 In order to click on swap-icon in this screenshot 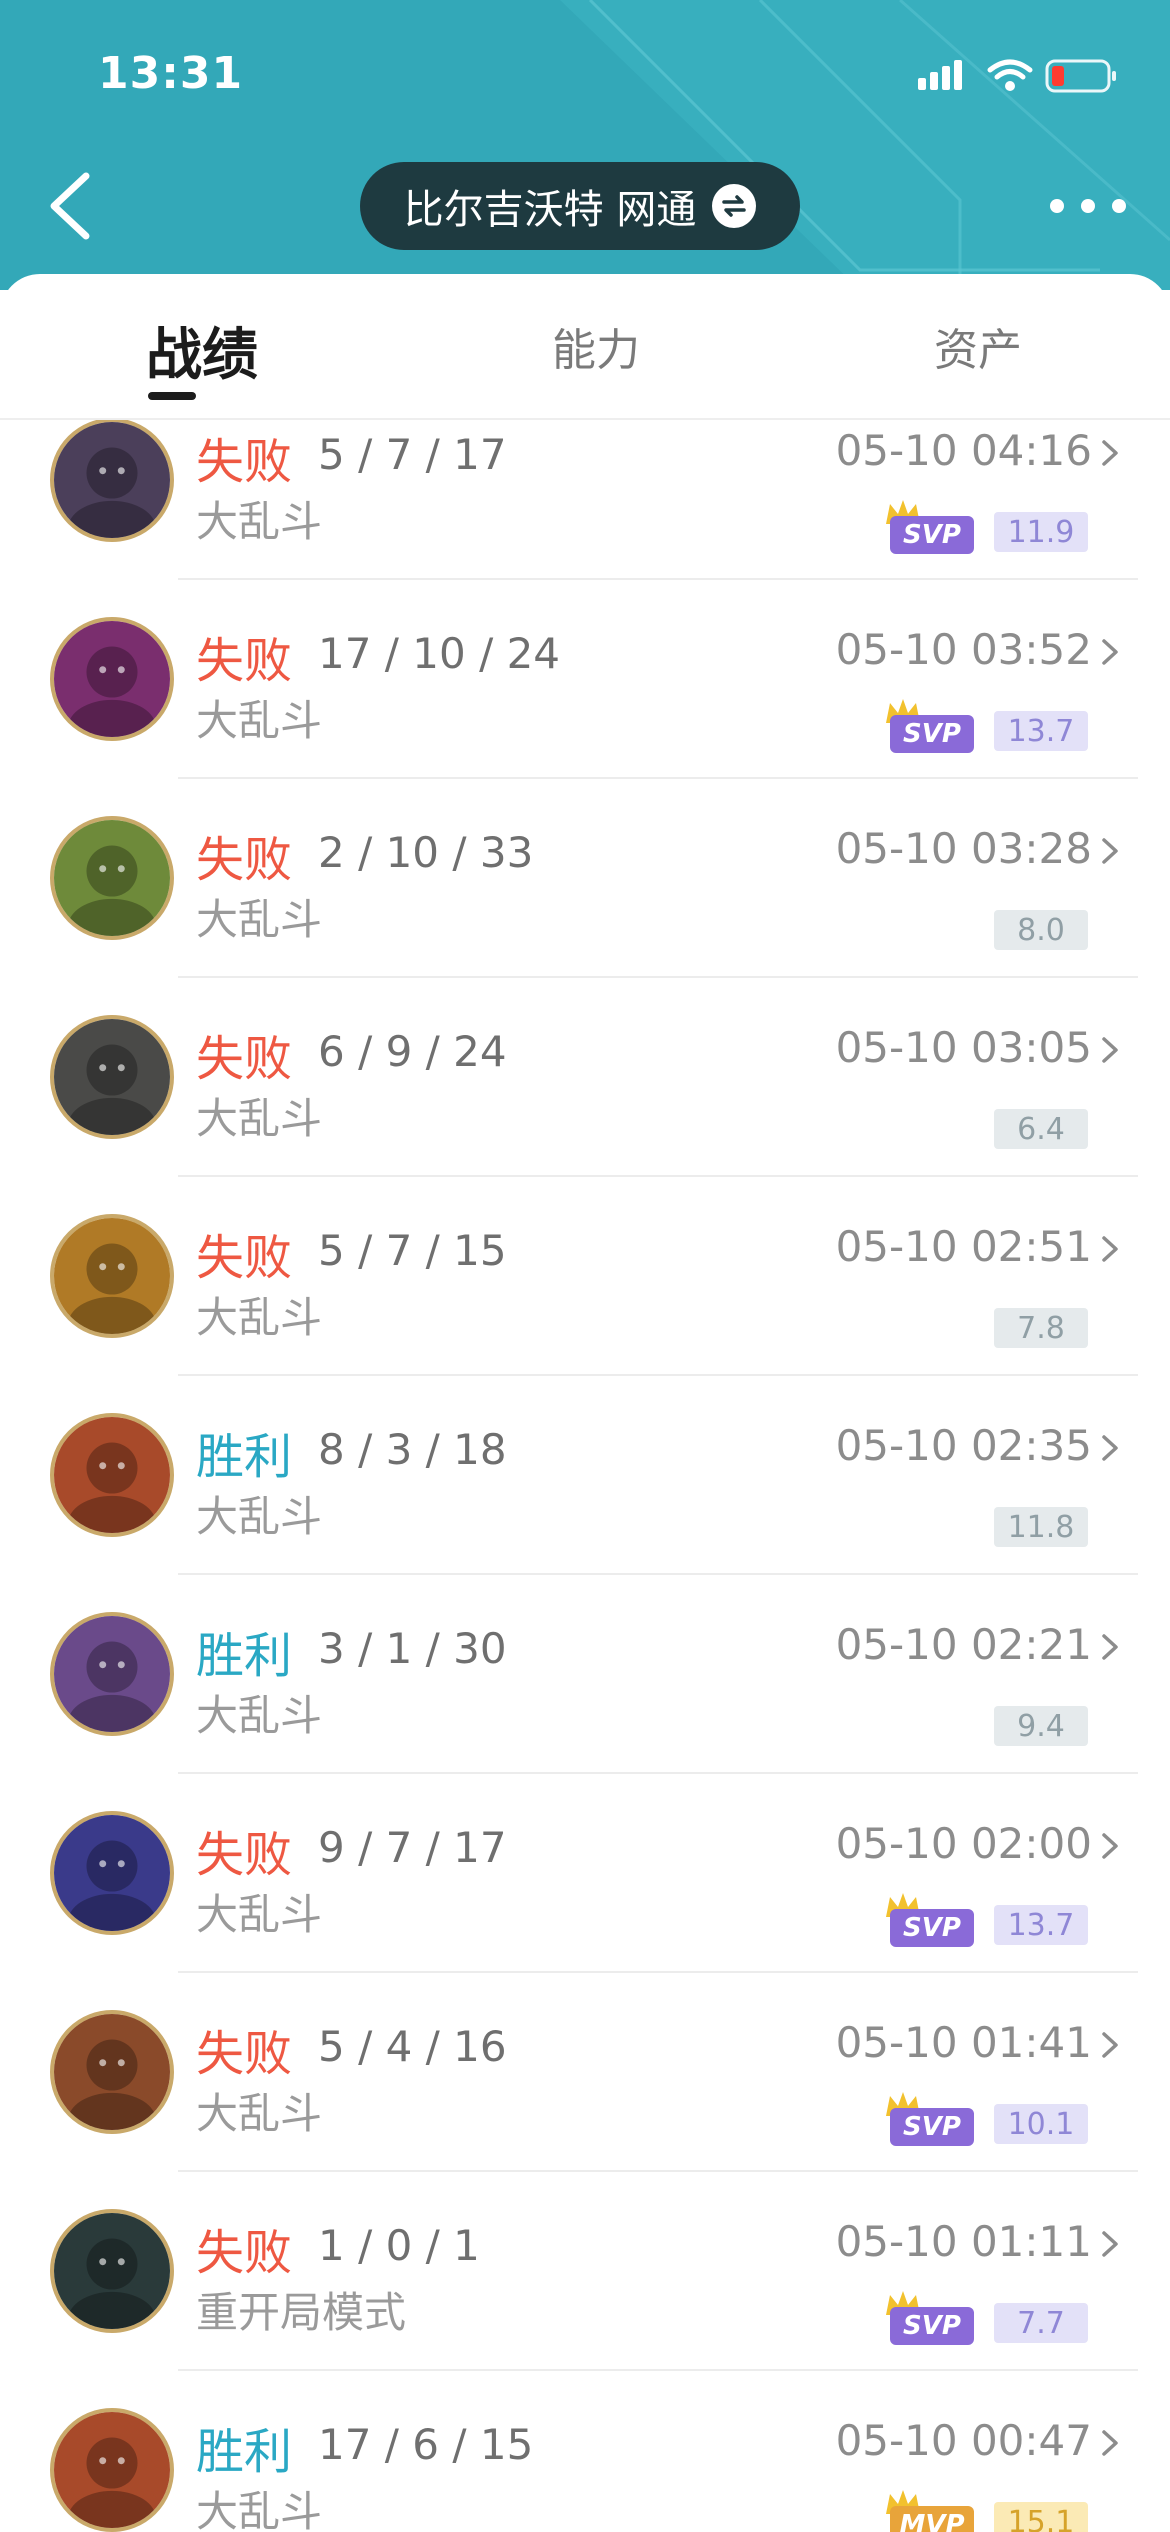, I will do `click(734, 206)`.